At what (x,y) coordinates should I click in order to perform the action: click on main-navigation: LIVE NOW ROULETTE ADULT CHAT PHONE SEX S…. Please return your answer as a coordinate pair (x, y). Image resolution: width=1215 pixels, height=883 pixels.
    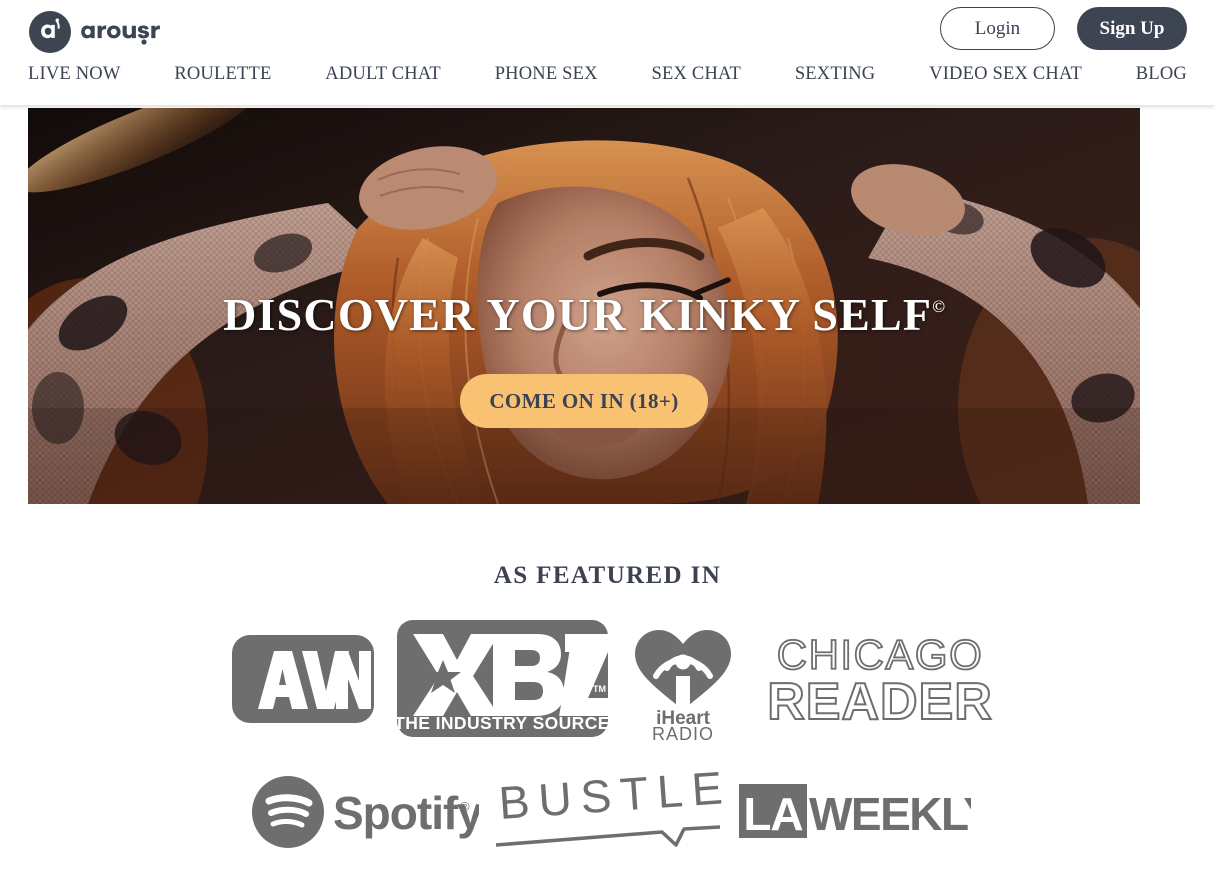
    Looking at the image, I should click on (607, 74).